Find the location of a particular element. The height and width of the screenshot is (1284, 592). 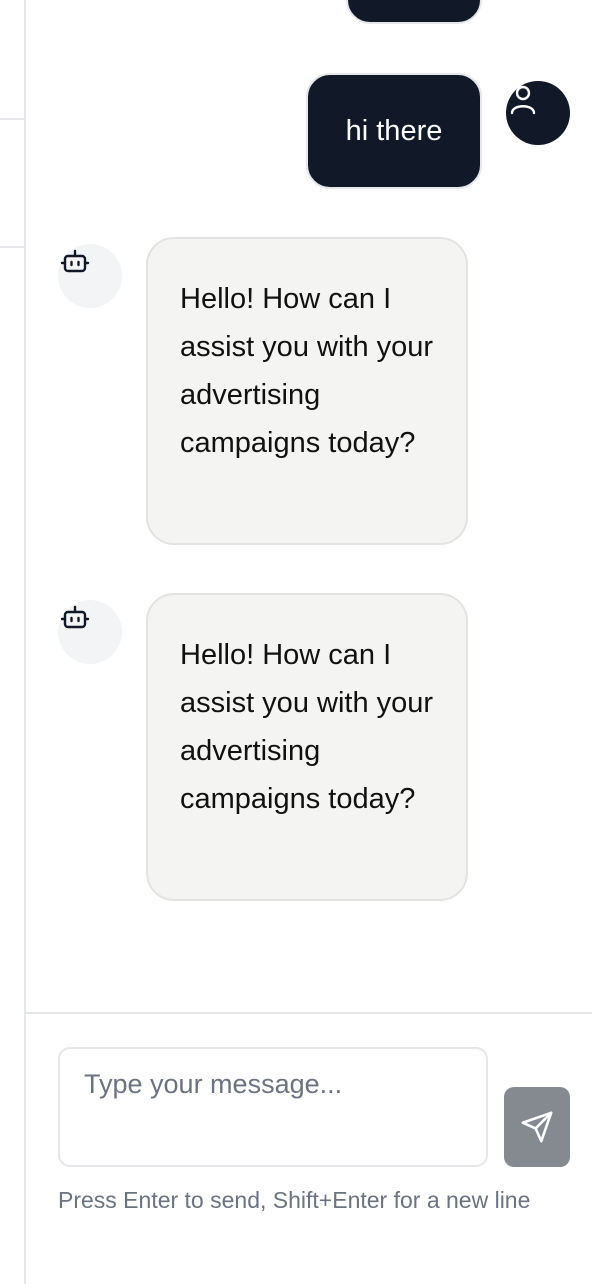

previous-message-bubble is located at coordinates (414, 12).